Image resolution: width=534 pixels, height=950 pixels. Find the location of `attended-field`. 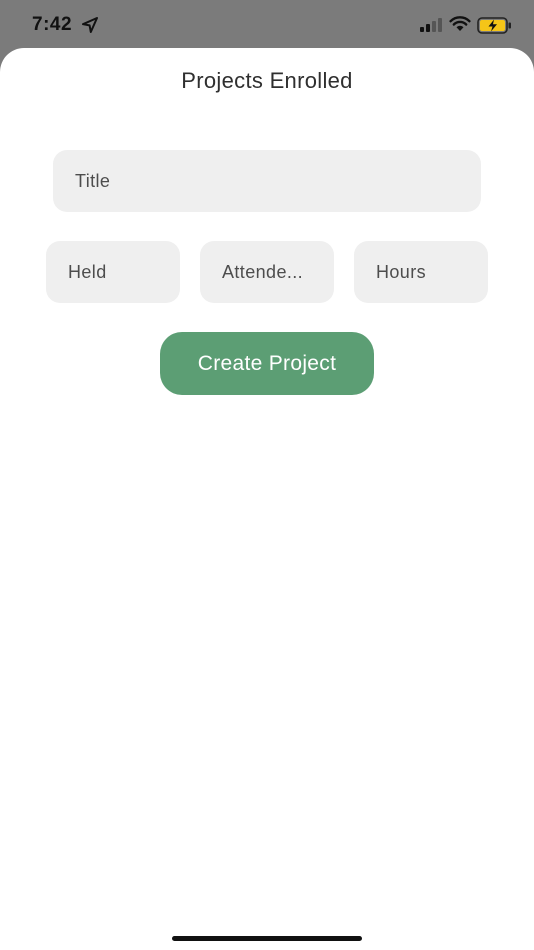

attended-field is located at coordinates (267, 272).